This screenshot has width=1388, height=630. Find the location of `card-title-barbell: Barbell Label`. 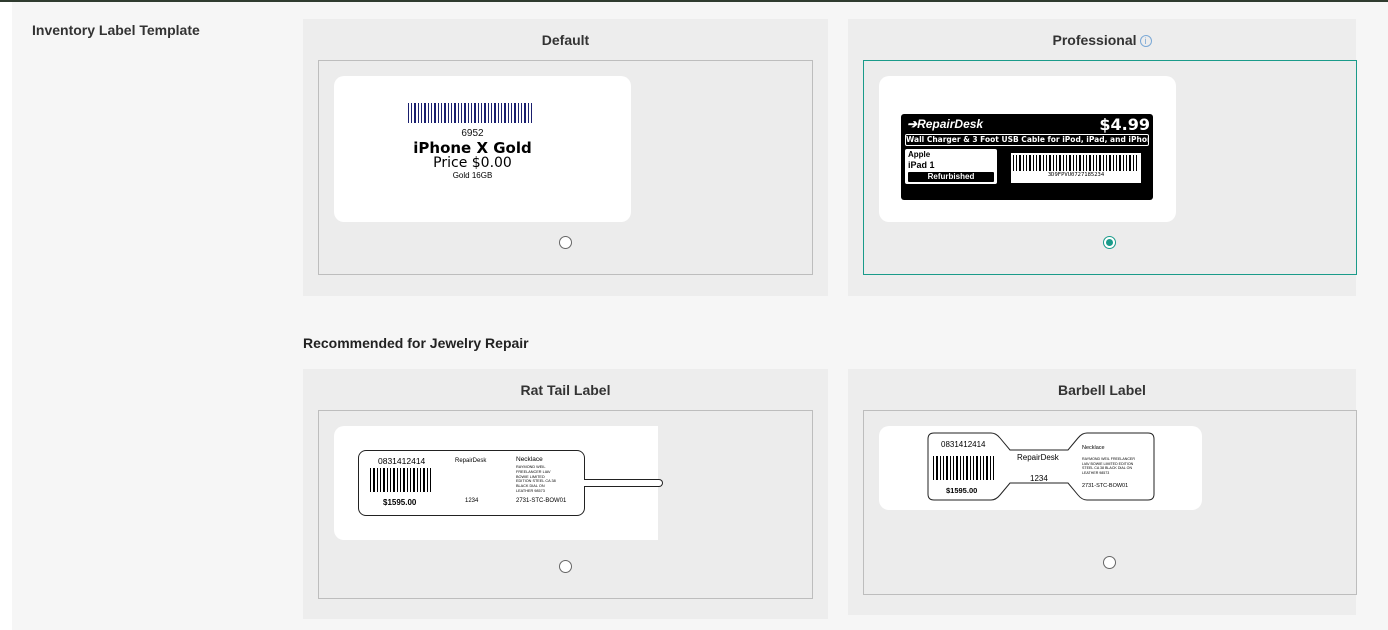

card-title-barbell: Barbell Label is located at coordinates (1102, 390).